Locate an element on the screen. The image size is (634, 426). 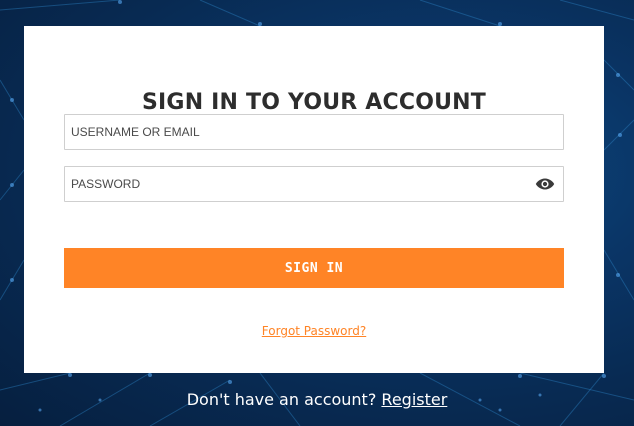
username-field is located at coordinates (314, 132).